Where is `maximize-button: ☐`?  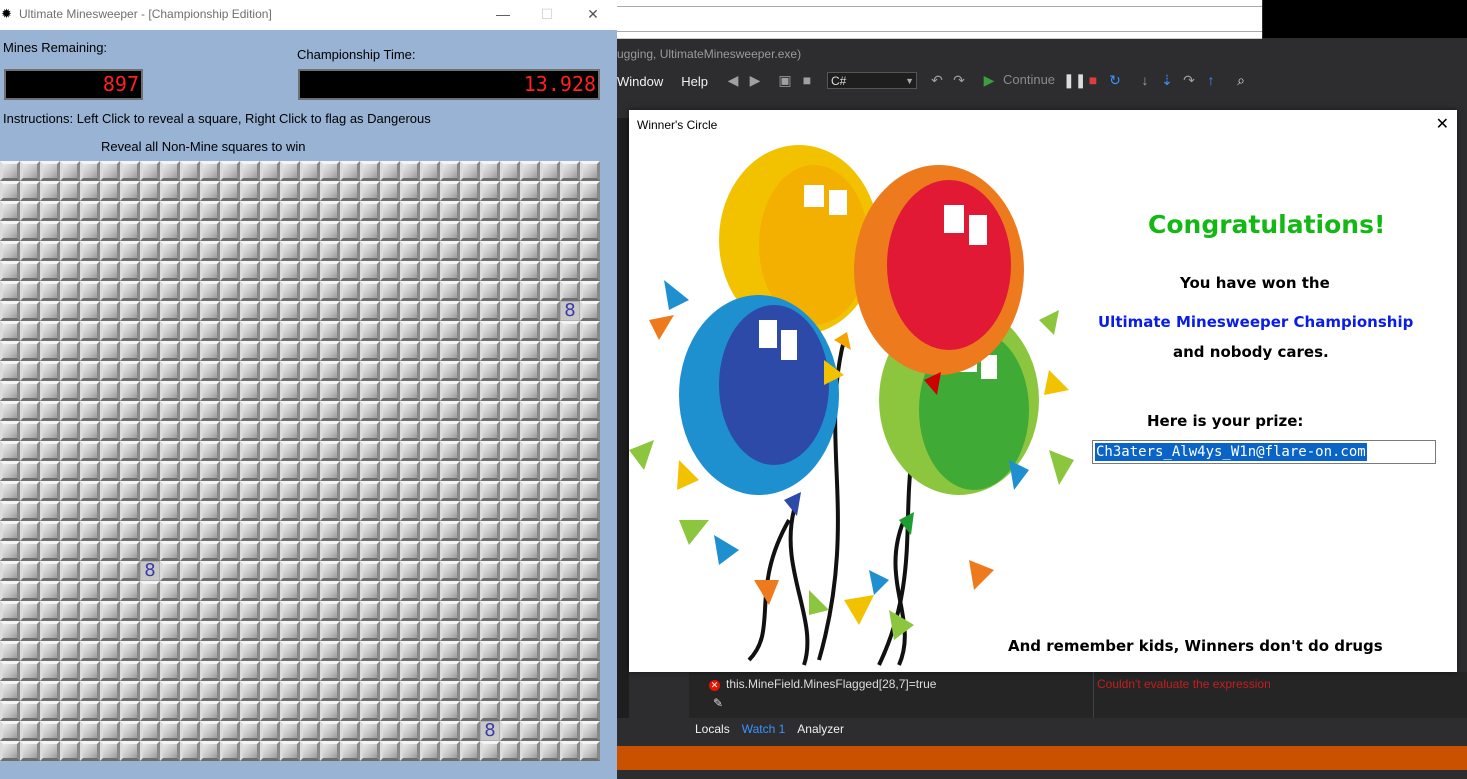
maximize-button: ☐ is located at coordinates (547, 14).